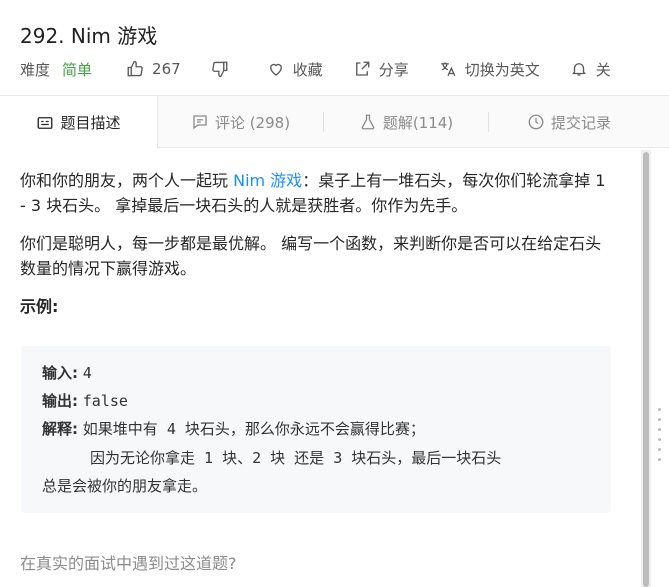 Image resolution: width=669 pixels, height=587 pixels. I want to click on tab-submissions-label: 提交记录, so click(580, 122).